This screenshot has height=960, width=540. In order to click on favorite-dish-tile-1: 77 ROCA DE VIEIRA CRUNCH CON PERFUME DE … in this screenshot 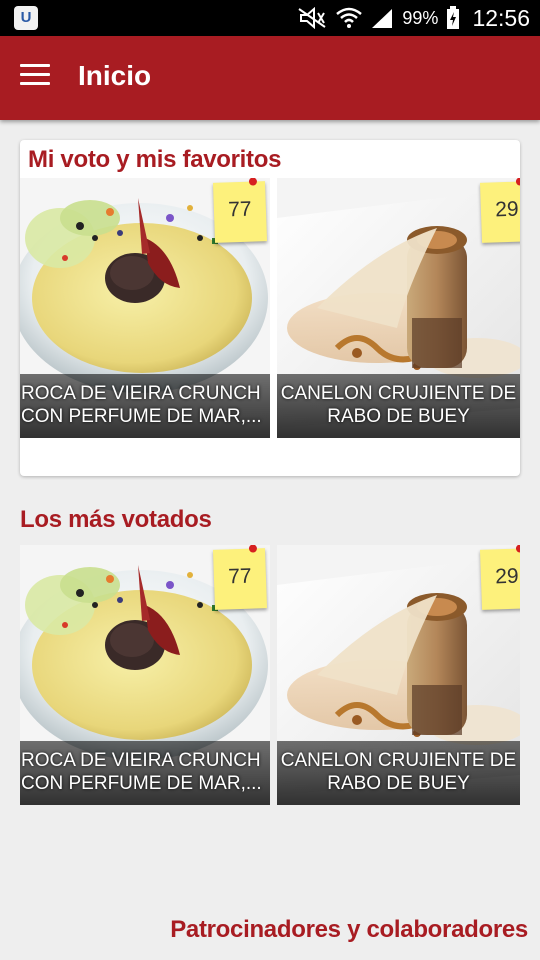, I will do `click(145, 308)`.